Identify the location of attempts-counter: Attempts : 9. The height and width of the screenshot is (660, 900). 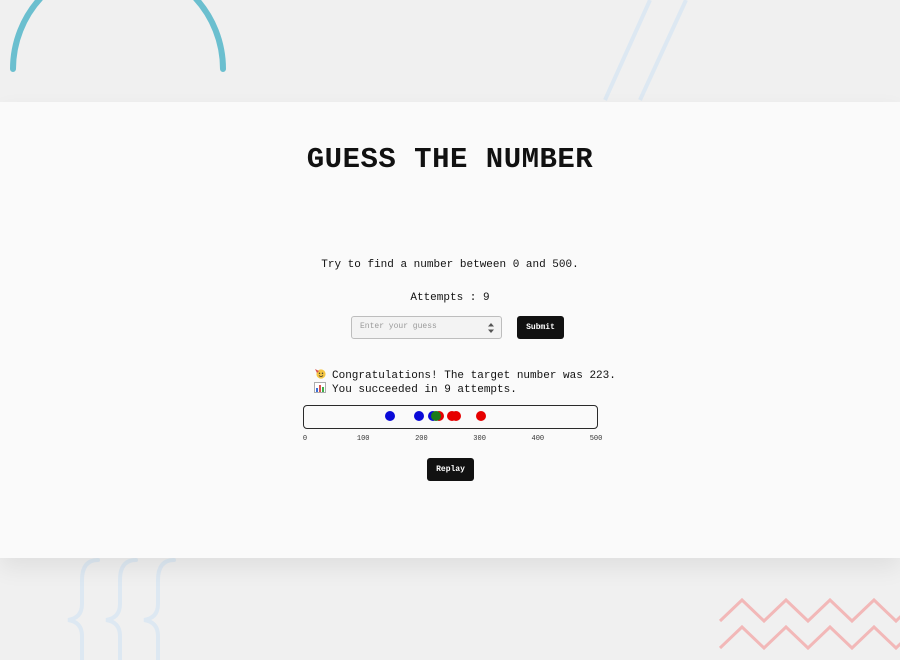
(450, 298).